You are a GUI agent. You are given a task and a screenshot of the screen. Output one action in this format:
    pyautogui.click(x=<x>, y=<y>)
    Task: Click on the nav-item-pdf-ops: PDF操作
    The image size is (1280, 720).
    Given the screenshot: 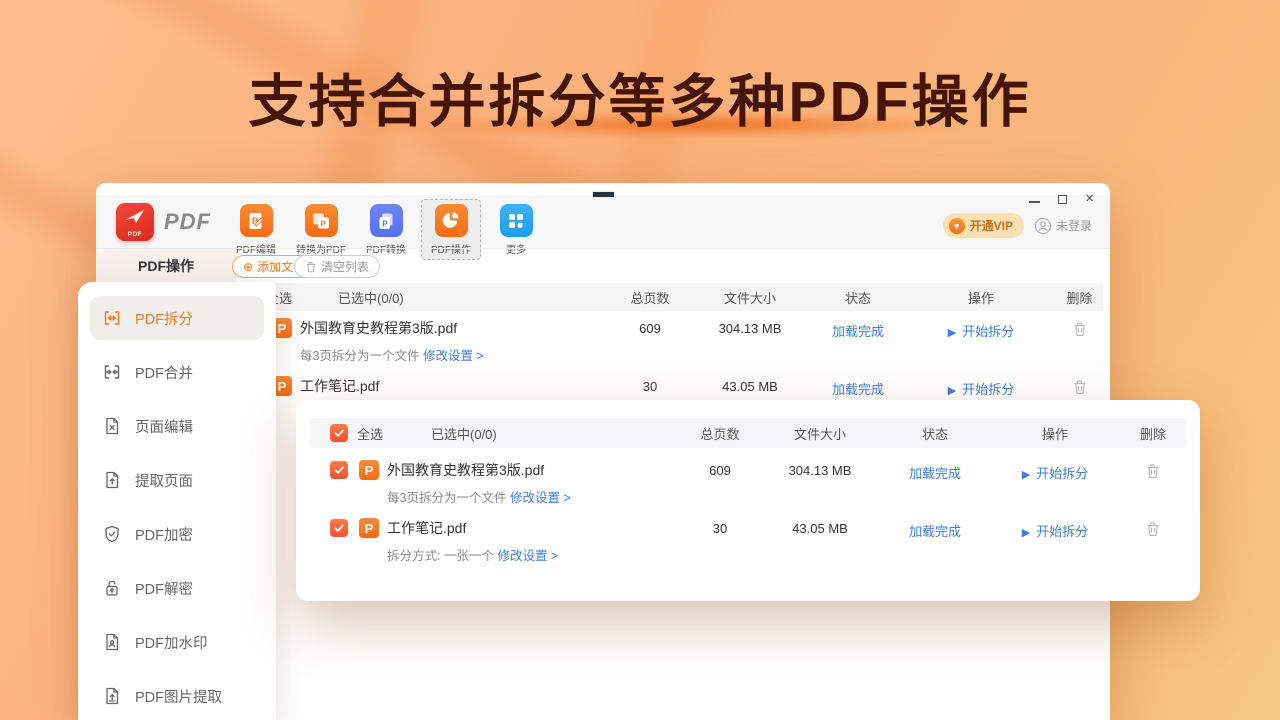 What is the action you would take?
    pyautogui.click(x=451, y=229)
    